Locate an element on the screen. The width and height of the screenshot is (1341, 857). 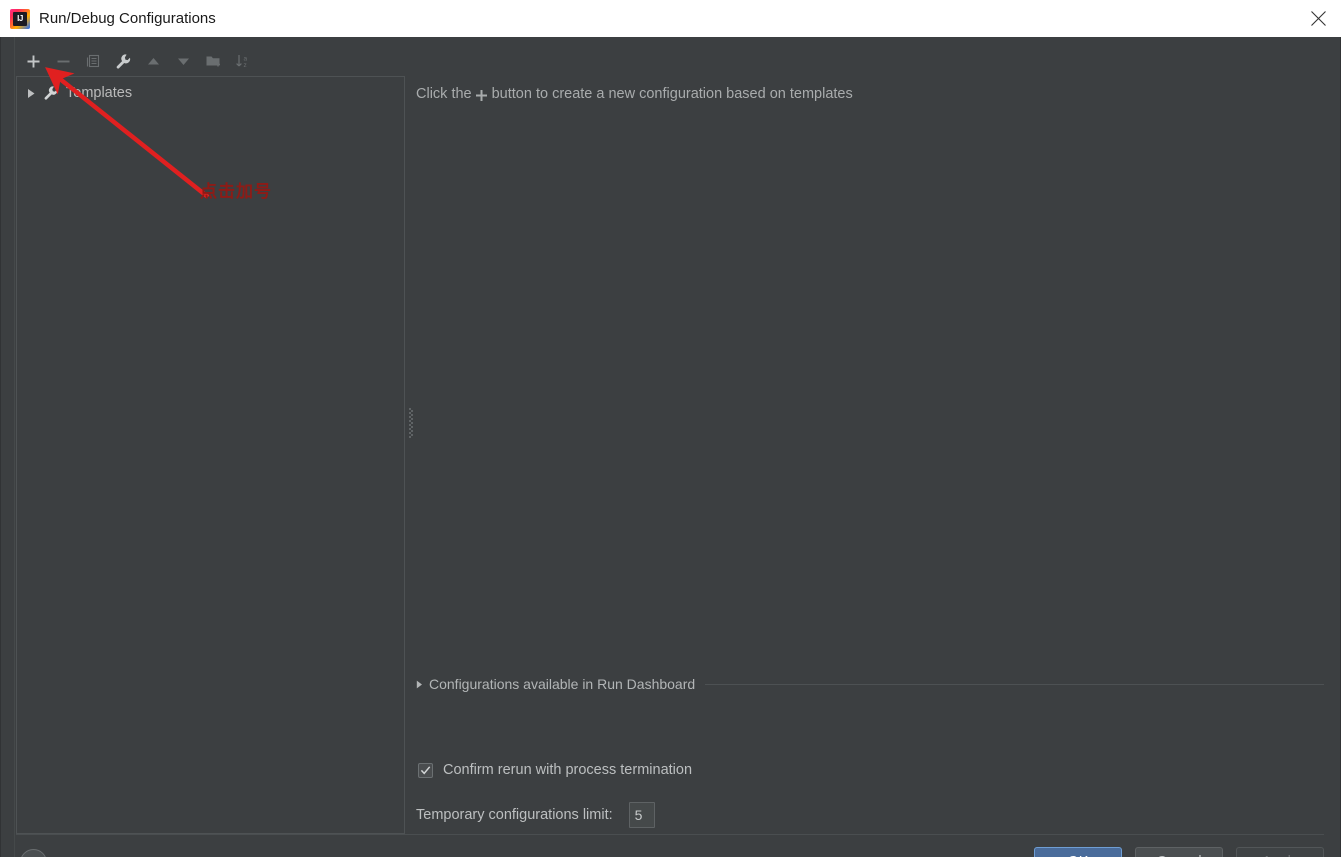
move-up-button is located at coordinates (153, 61).